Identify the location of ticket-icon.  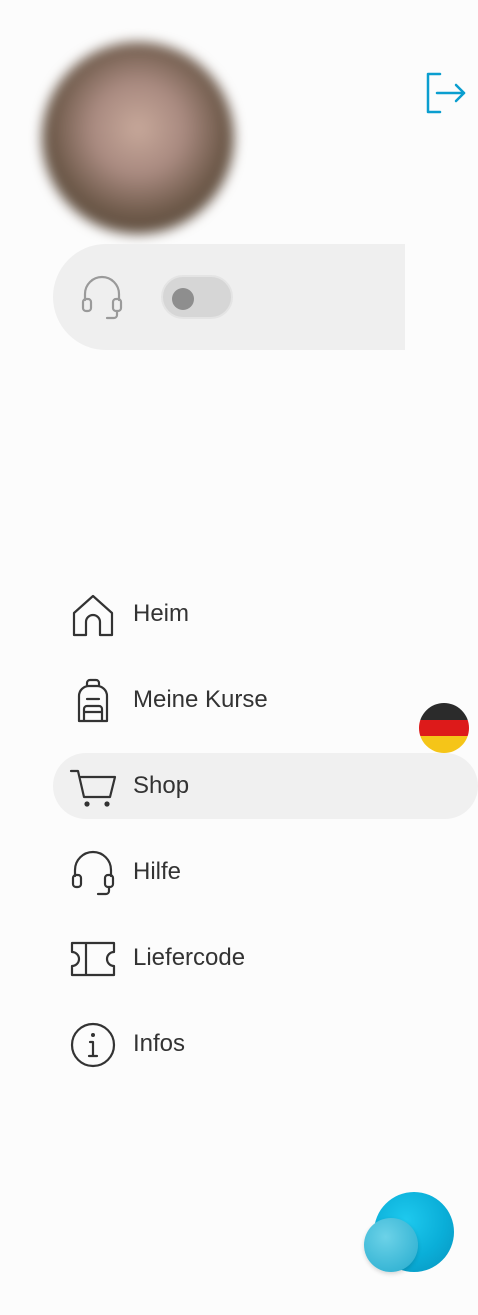
(93, 959).